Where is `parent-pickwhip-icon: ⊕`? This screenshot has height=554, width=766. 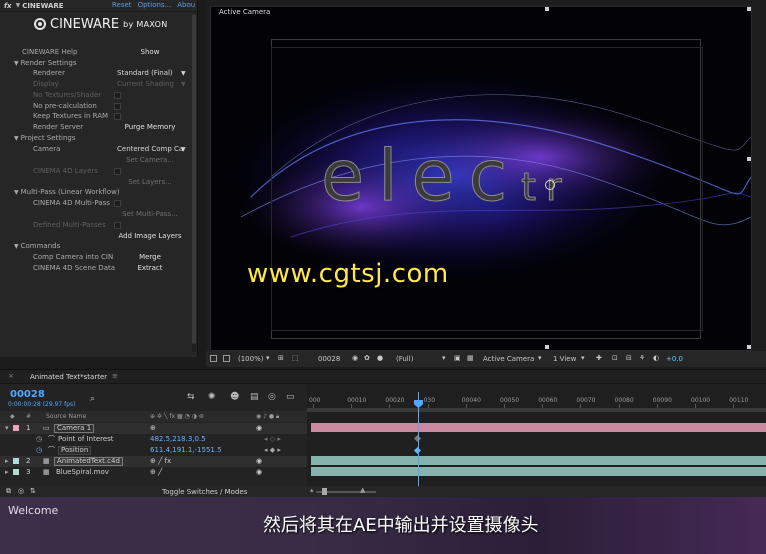 parent-pickwhip-icon: ⊕ is located at coordinates (153, 428).